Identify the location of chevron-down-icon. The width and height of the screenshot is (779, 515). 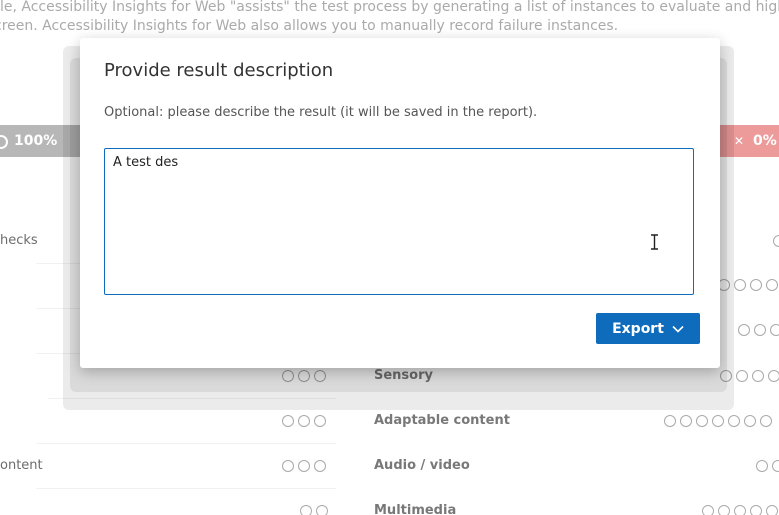
(678, 329).